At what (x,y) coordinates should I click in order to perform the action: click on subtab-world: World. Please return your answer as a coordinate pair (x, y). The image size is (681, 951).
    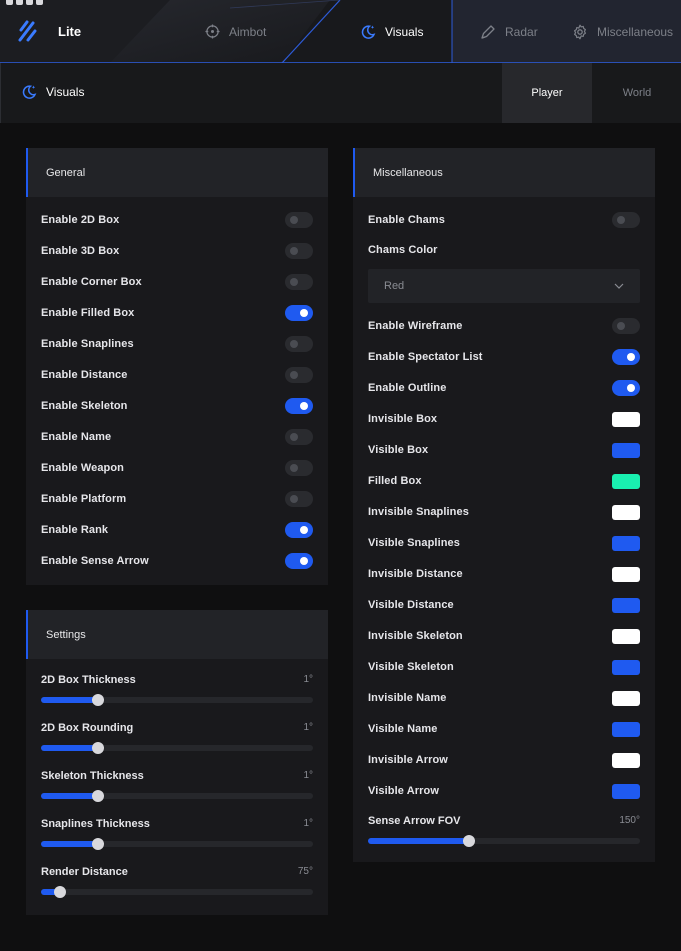
    Looking at the image, I should click on (636, 93).